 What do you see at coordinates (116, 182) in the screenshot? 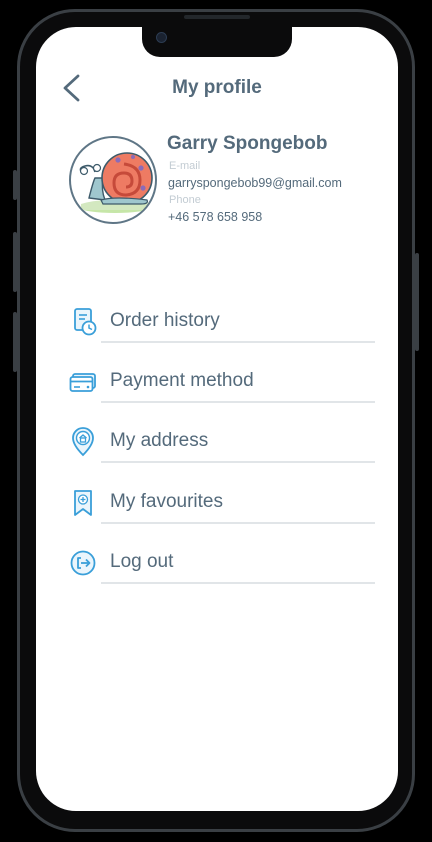
I see `snail-avatar-icon` at bounding box center [116, 182].